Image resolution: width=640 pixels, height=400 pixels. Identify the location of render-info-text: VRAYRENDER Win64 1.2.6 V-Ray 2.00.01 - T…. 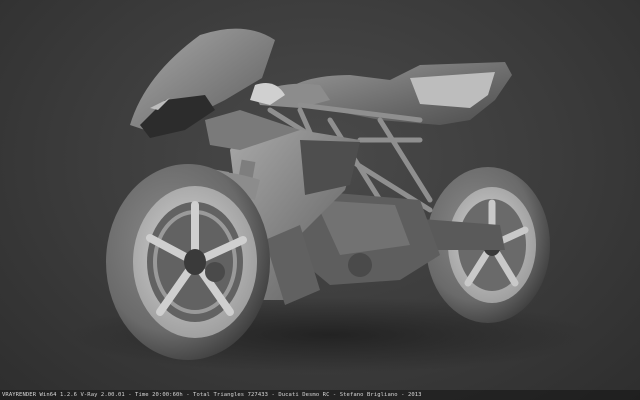
(212, 395).